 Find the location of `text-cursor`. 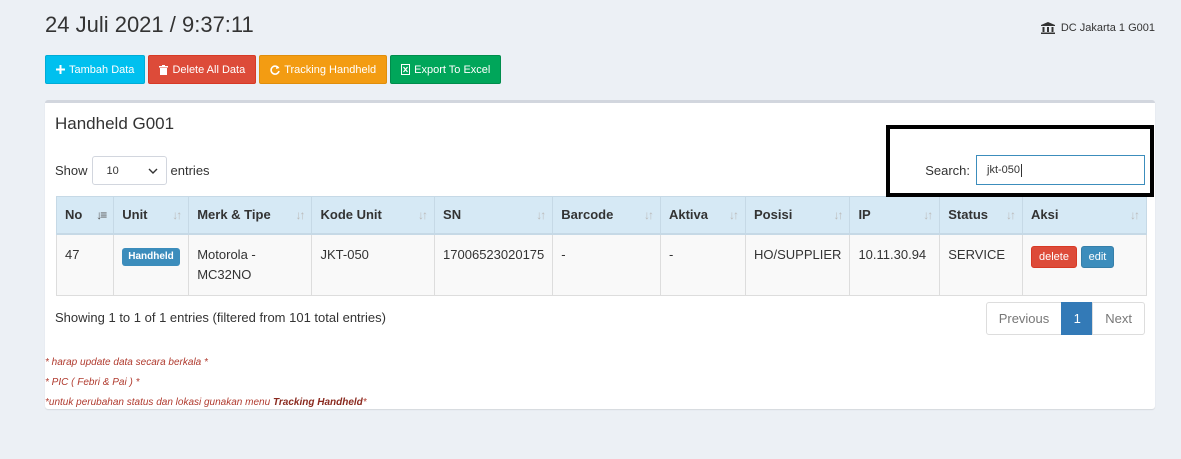

text-cursor is located at coordinates (1022, 170).